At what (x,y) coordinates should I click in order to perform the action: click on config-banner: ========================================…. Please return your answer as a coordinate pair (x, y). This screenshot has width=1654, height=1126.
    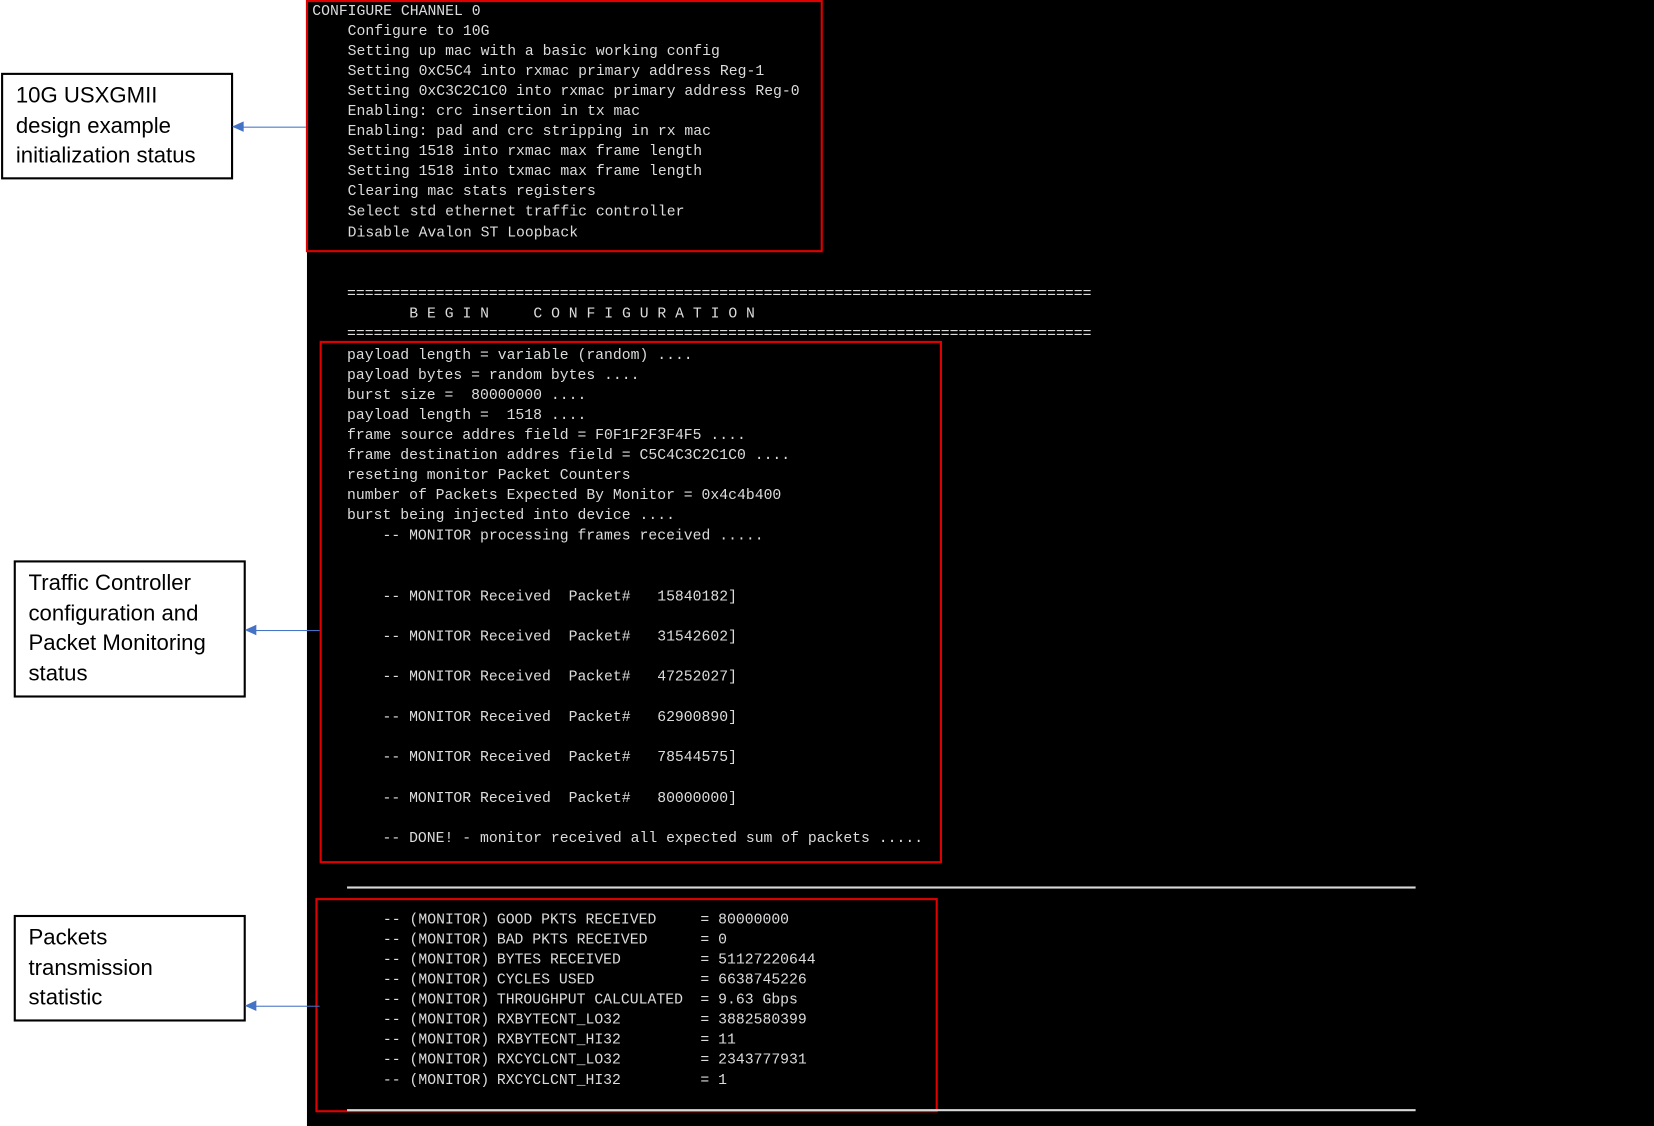
    Looking at the image, I should click on (719, 314).